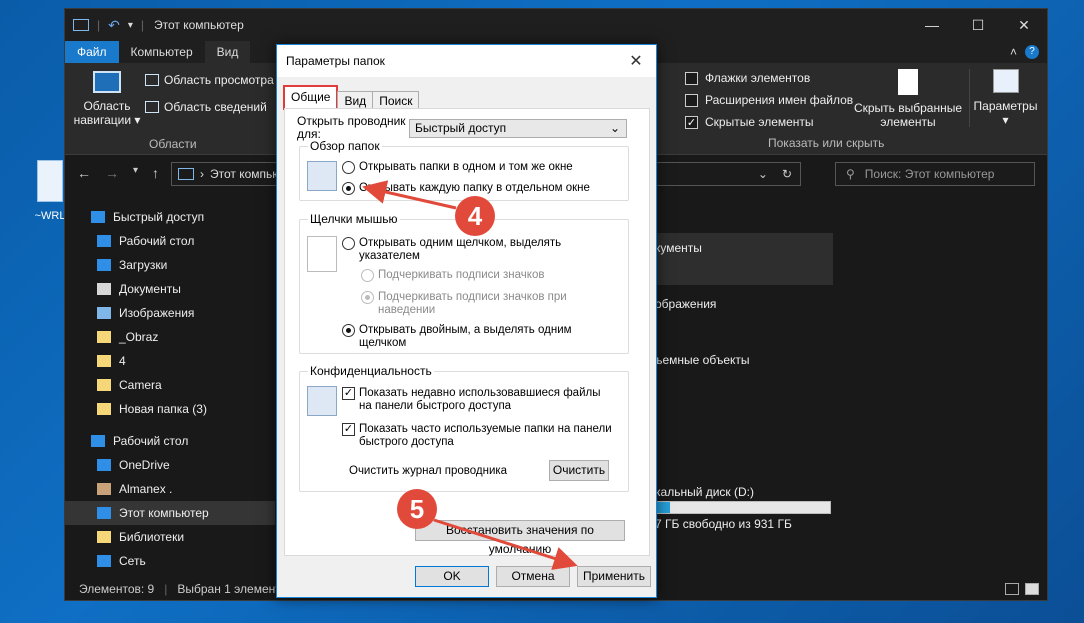 The height and width of the screenshot is (623, 1084). What do you see at coordinates (470, 375) in the screenshot?
I see `annotation-arrows` at bounding box center [470, 375].